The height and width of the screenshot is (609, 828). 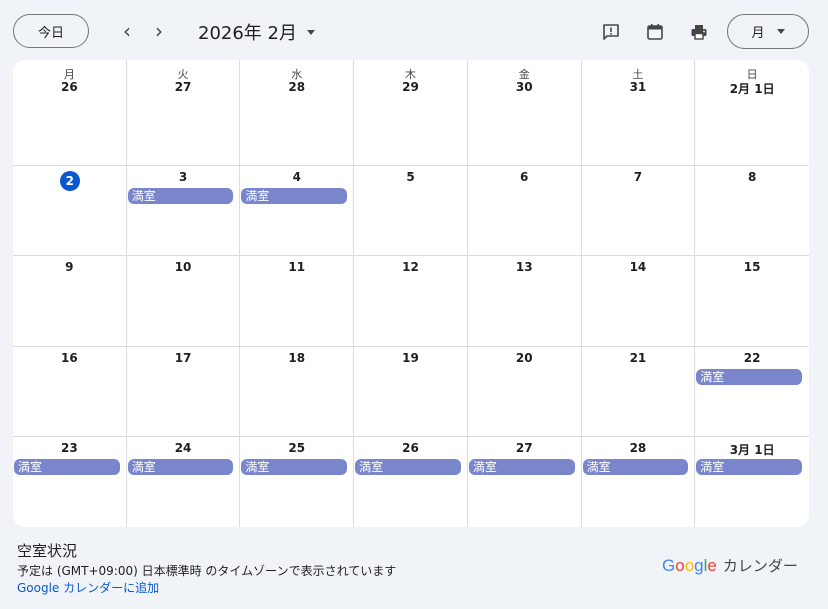 I want to click on calendar-icon, so click(x=655, y=32).